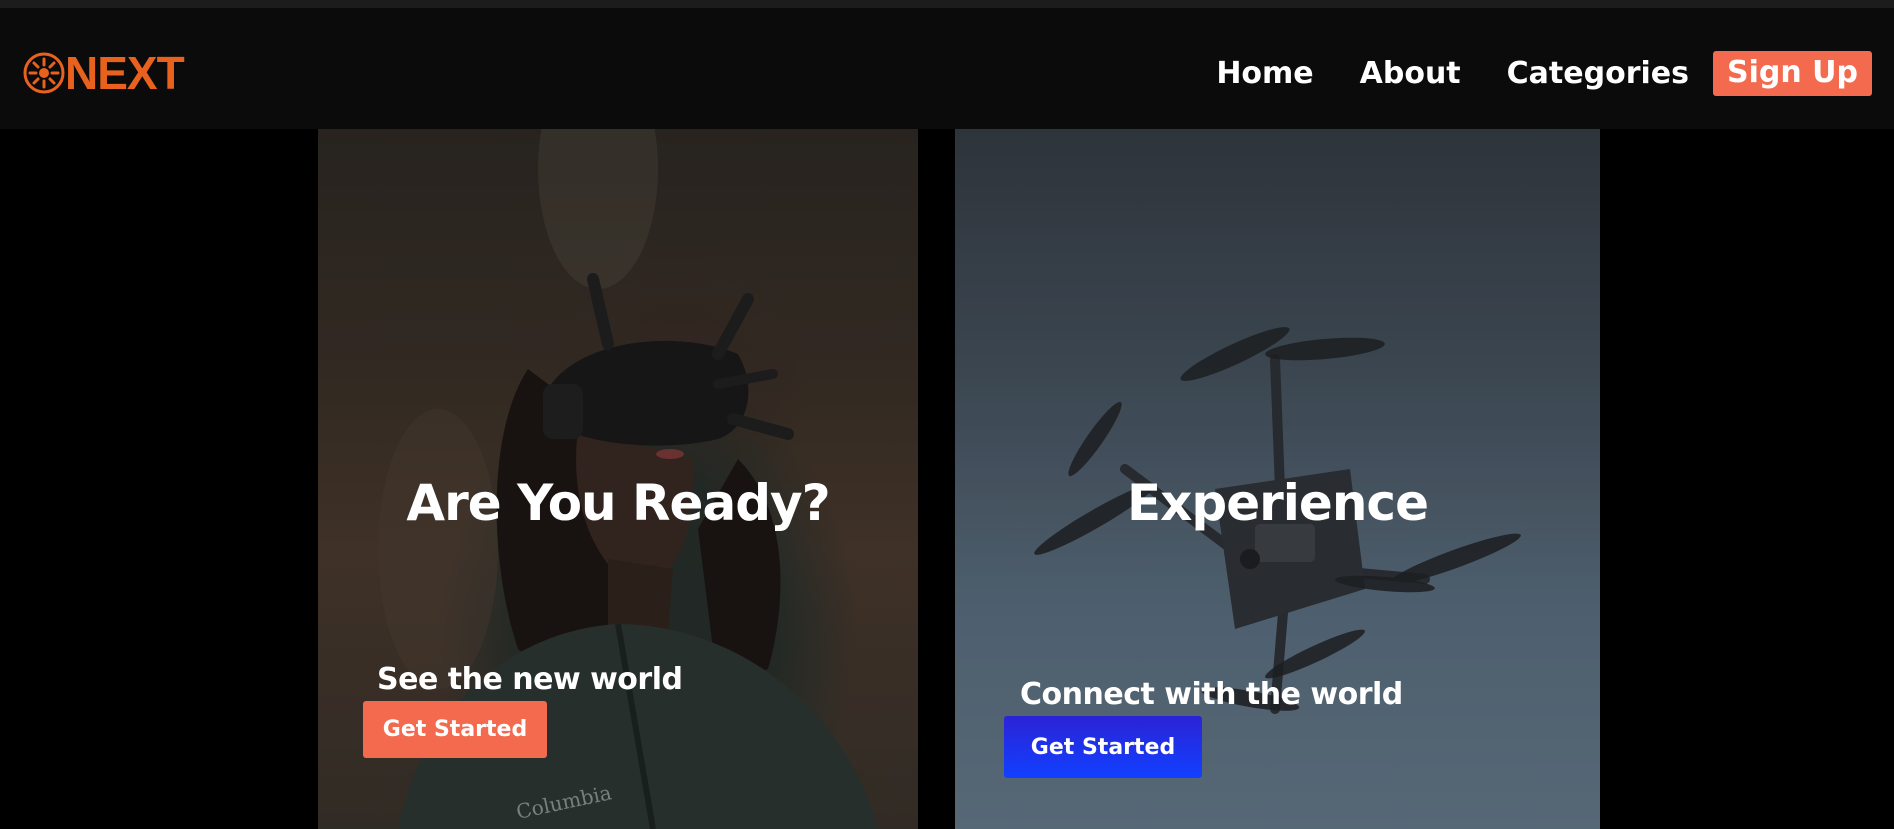  What do you see at coordinates (1278, 503) in the screenshot?
I see `card-title: Experience` at bounding box center [1278, 503].